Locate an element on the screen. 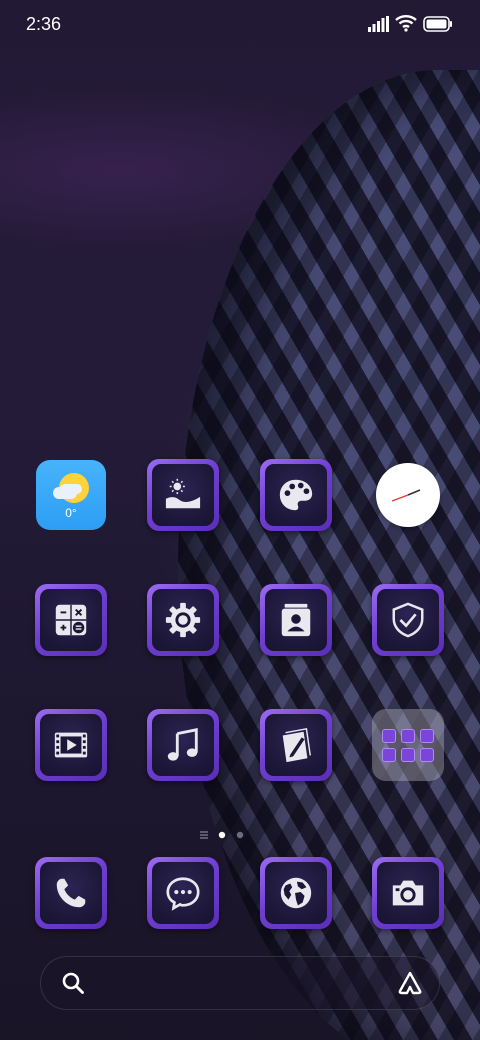  music-note-icon is located at coordinates (182, 744).